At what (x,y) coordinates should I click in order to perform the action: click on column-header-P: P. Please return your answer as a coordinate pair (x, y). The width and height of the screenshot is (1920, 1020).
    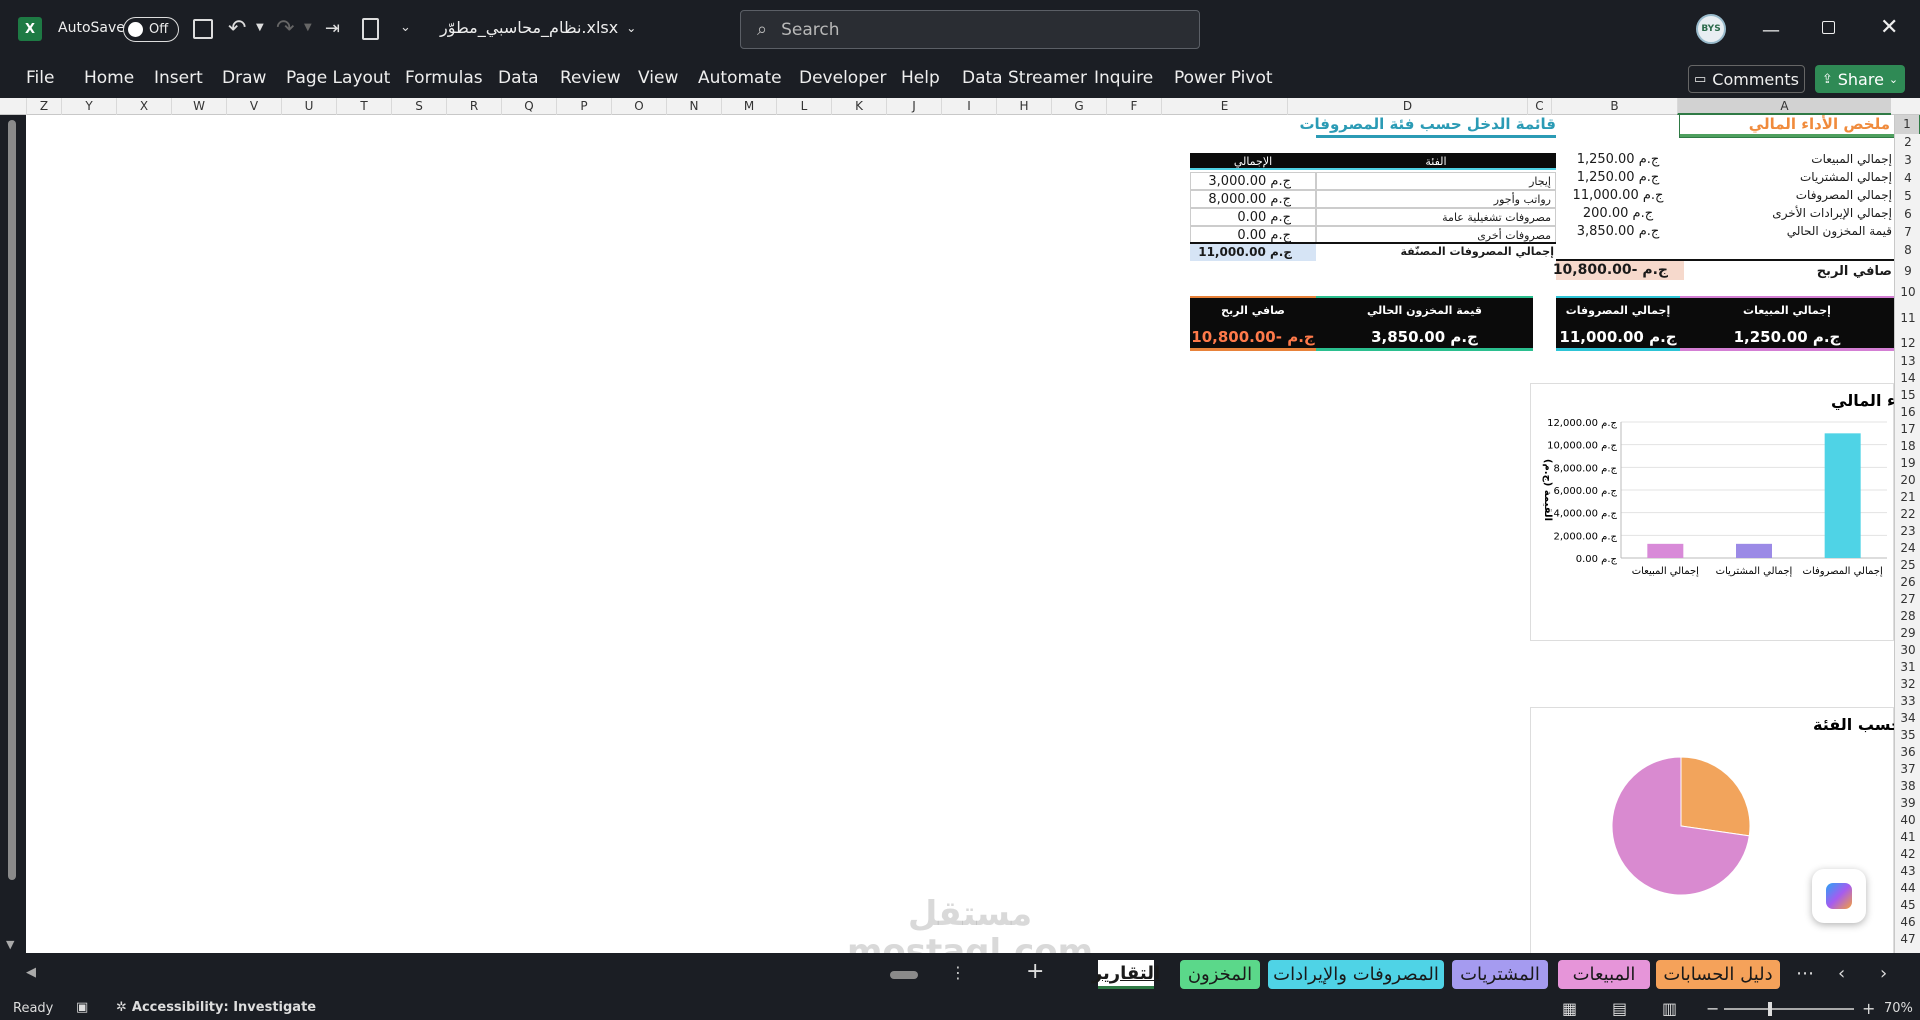
    Looking at the image, I should click on (583, 106).